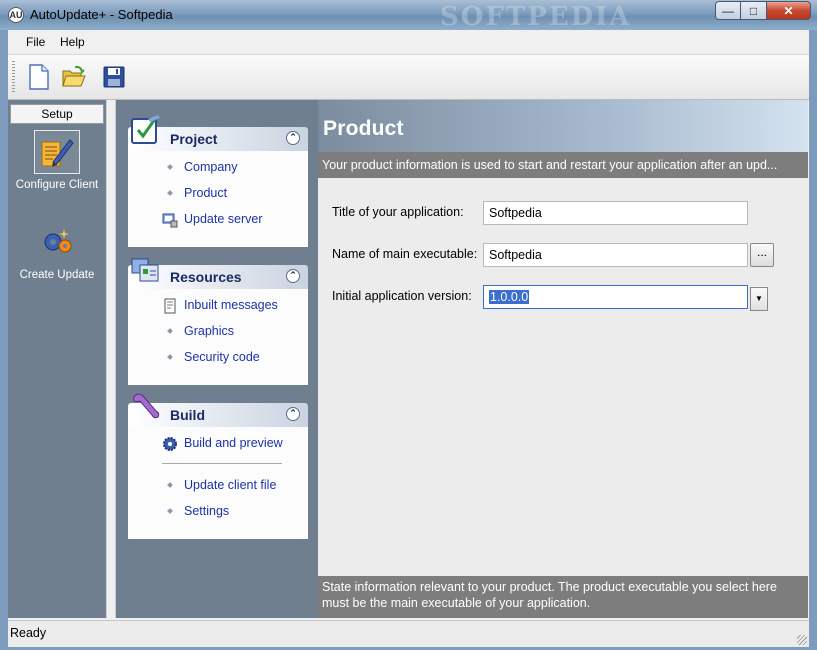  I want to click on group-project-title: Project, so click(194, 139).